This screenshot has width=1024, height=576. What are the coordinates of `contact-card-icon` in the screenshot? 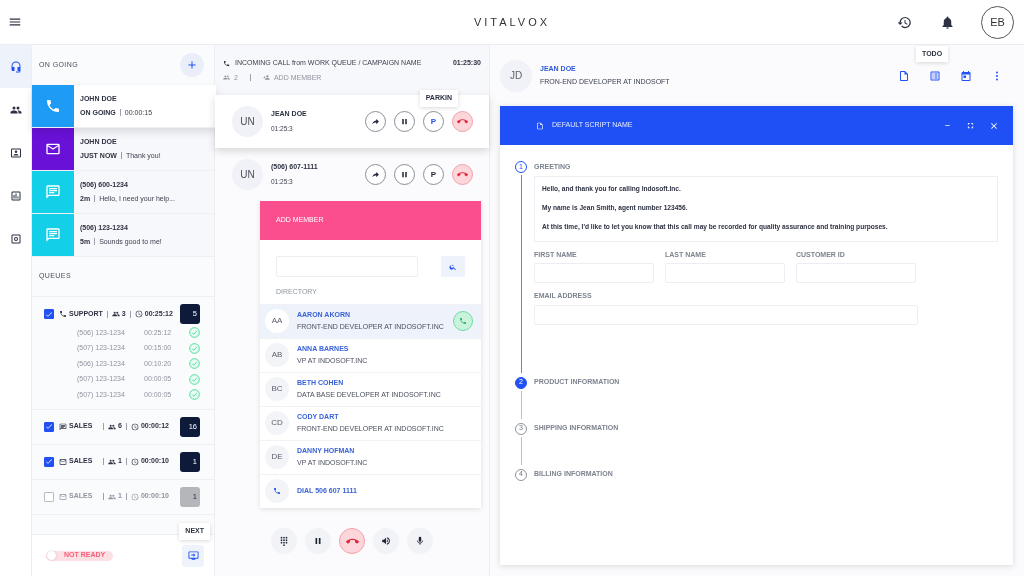 It's located at (15, 152).